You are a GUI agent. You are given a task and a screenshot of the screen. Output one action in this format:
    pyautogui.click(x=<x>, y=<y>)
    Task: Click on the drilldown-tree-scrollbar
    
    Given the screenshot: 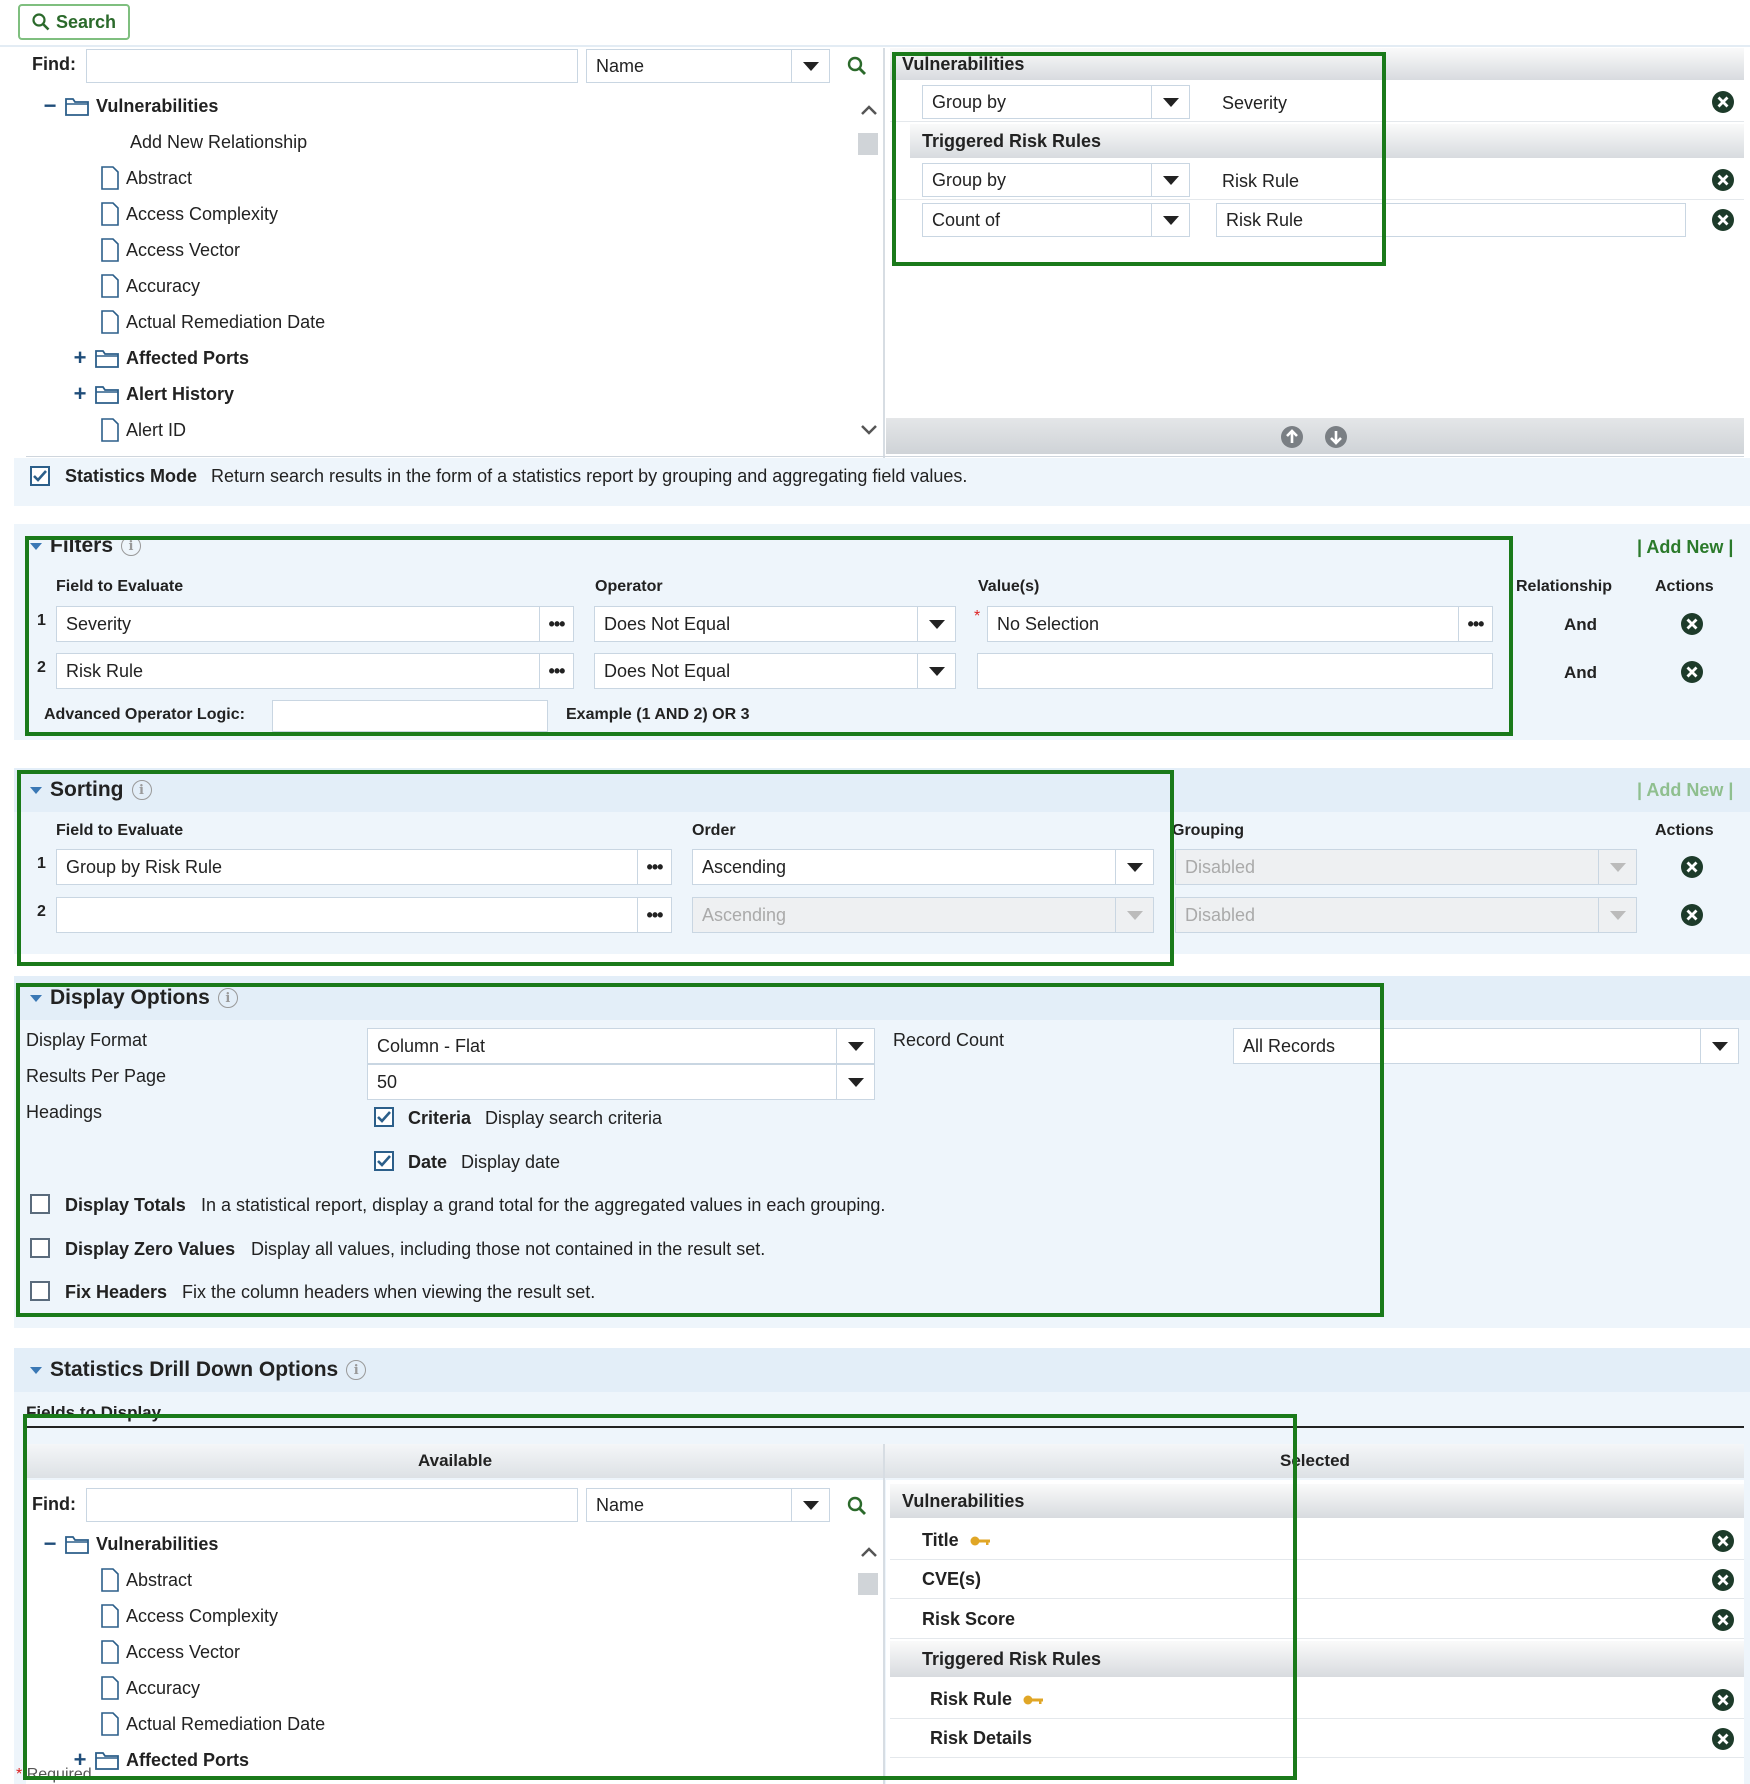 What is the action you would take?
    pyautogui.click(x=869, y=1602)
    